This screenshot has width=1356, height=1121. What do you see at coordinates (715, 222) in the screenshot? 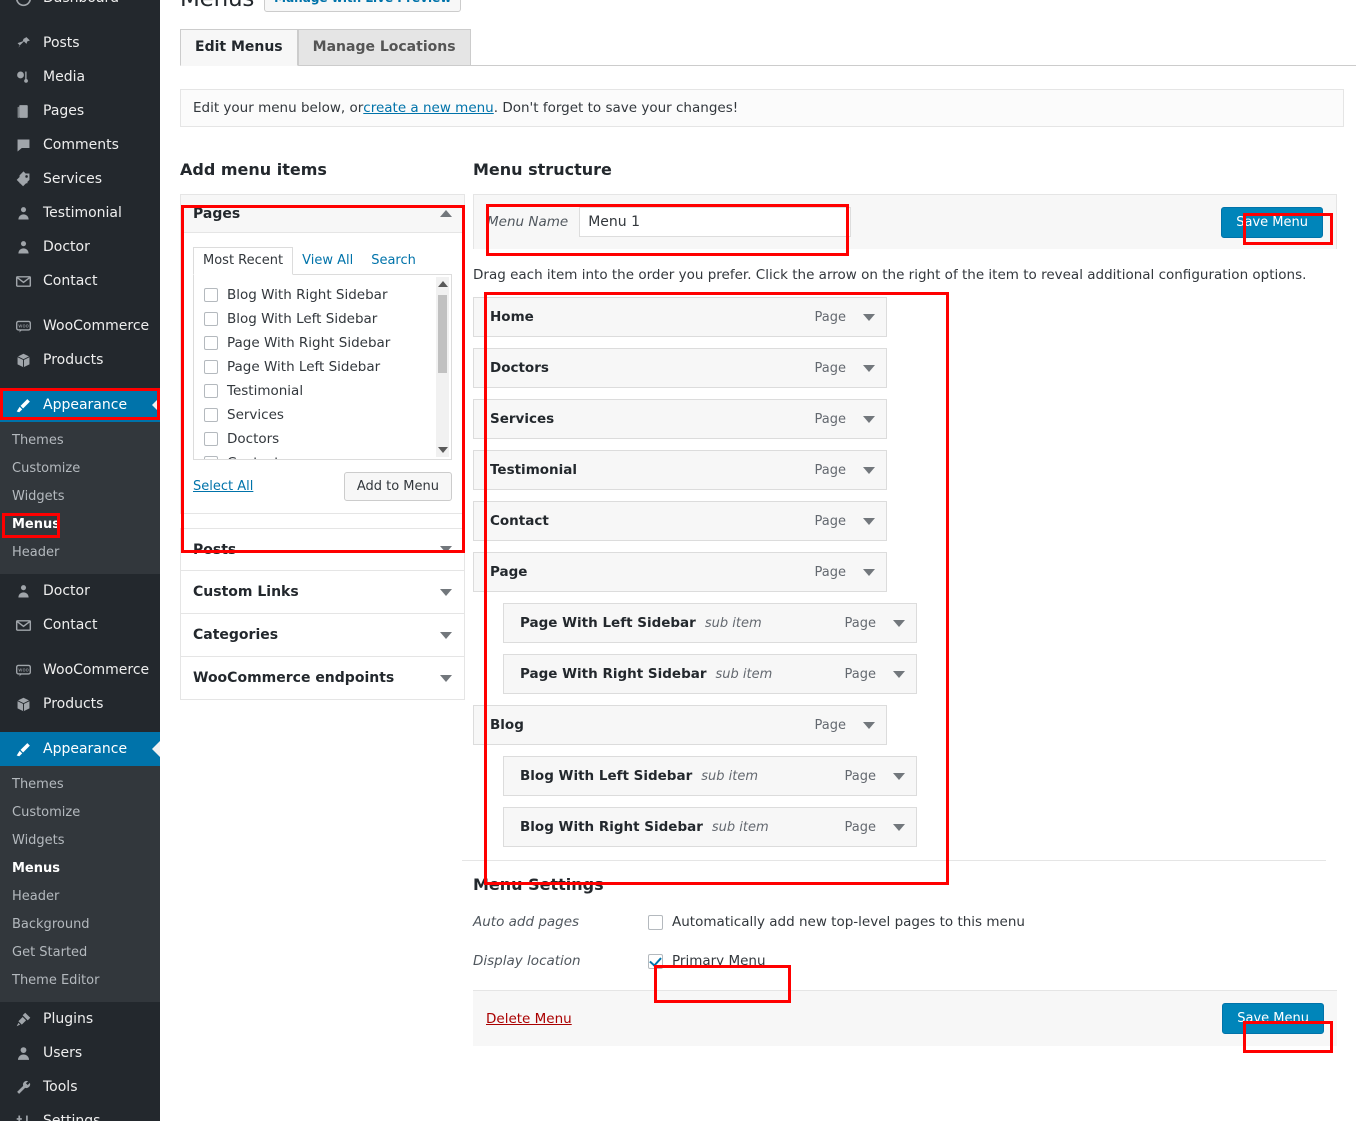
I see `menu-name-input` at bounding box center [715, 222].